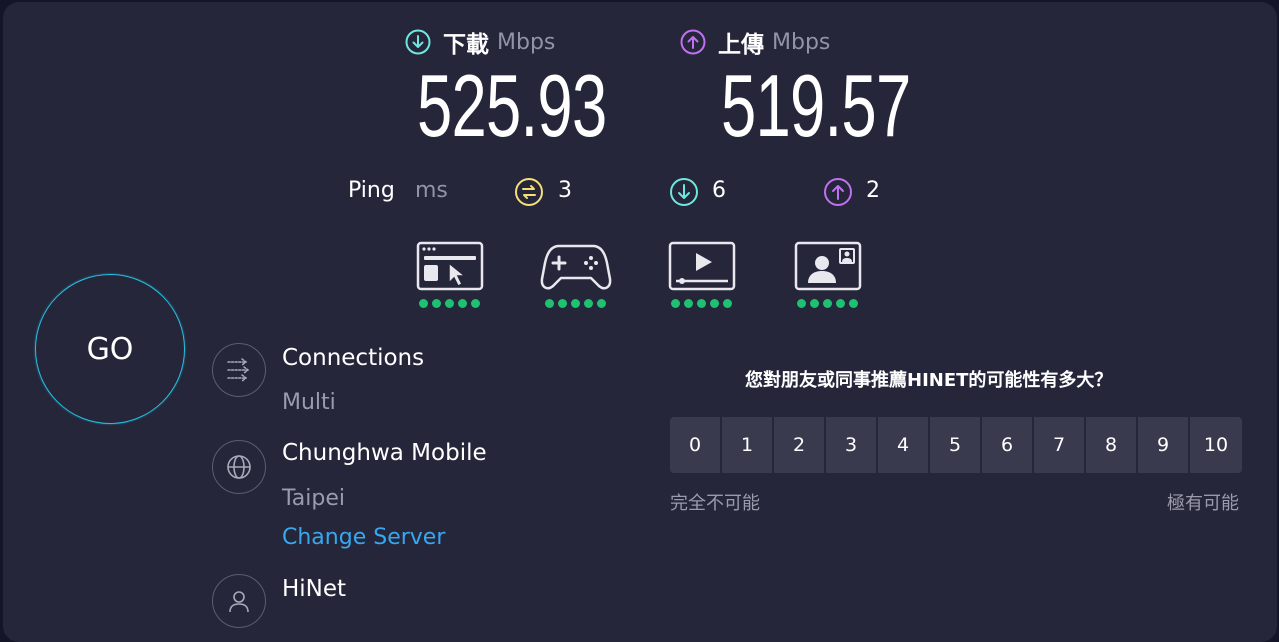 This screenshot has height=642, width=1279. Describe the element at coordinates (526, 42) in the screenshot. I see `download-unit: Mbps` at that location.